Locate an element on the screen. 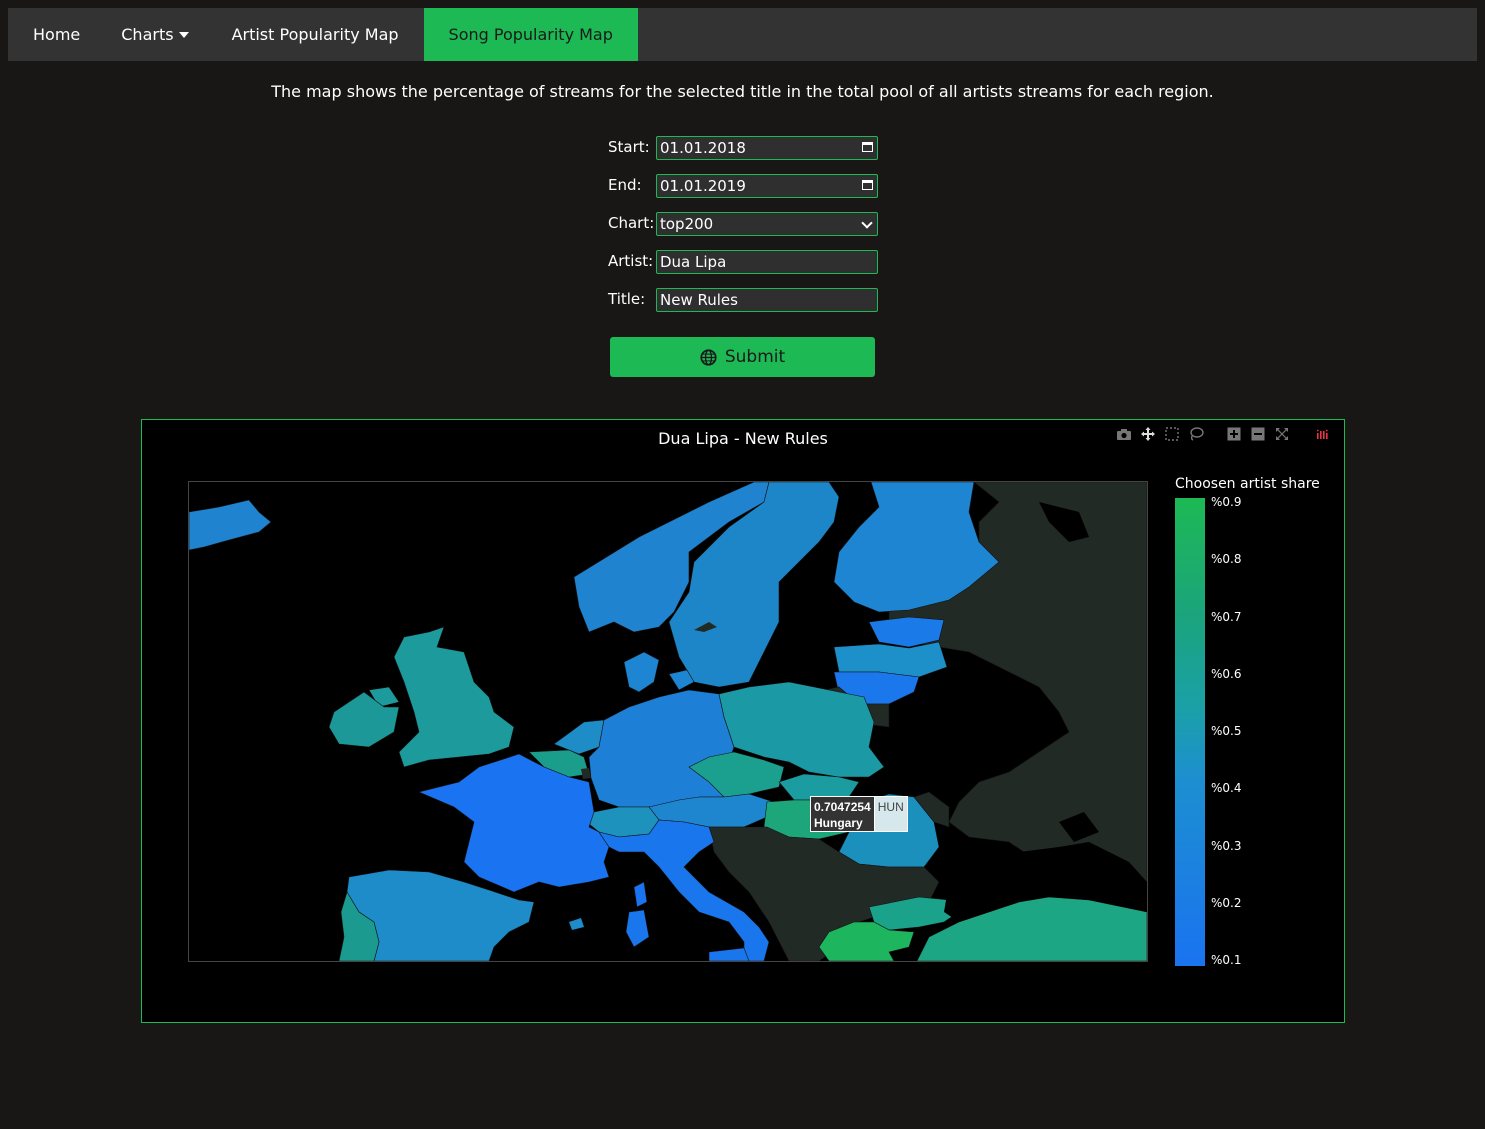 This screenshot has width=1485, height=1129. hover-tooltip: 0.7047254 Hungary HUN is located at coordinates (859, 814).